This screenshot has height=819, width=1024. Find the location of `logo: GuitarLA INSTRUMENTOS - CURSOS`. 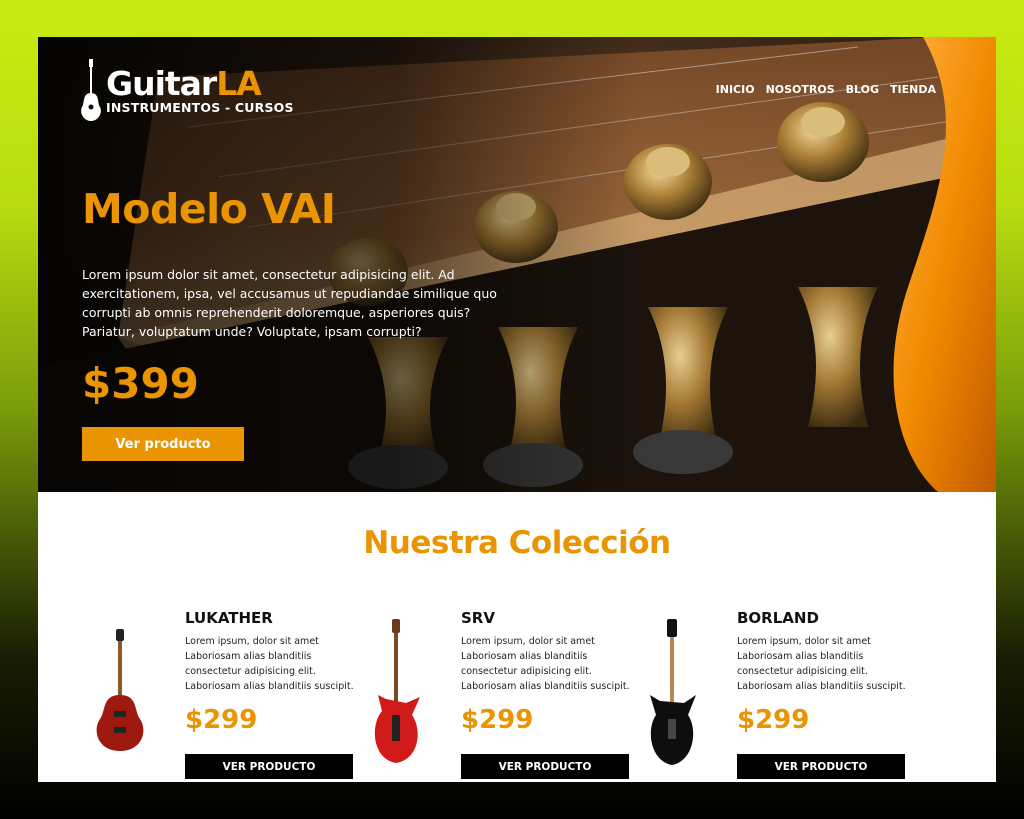

logo: GuitarLA INSTRUMENTOS - CURSOS is located at coordinates (187, 90).